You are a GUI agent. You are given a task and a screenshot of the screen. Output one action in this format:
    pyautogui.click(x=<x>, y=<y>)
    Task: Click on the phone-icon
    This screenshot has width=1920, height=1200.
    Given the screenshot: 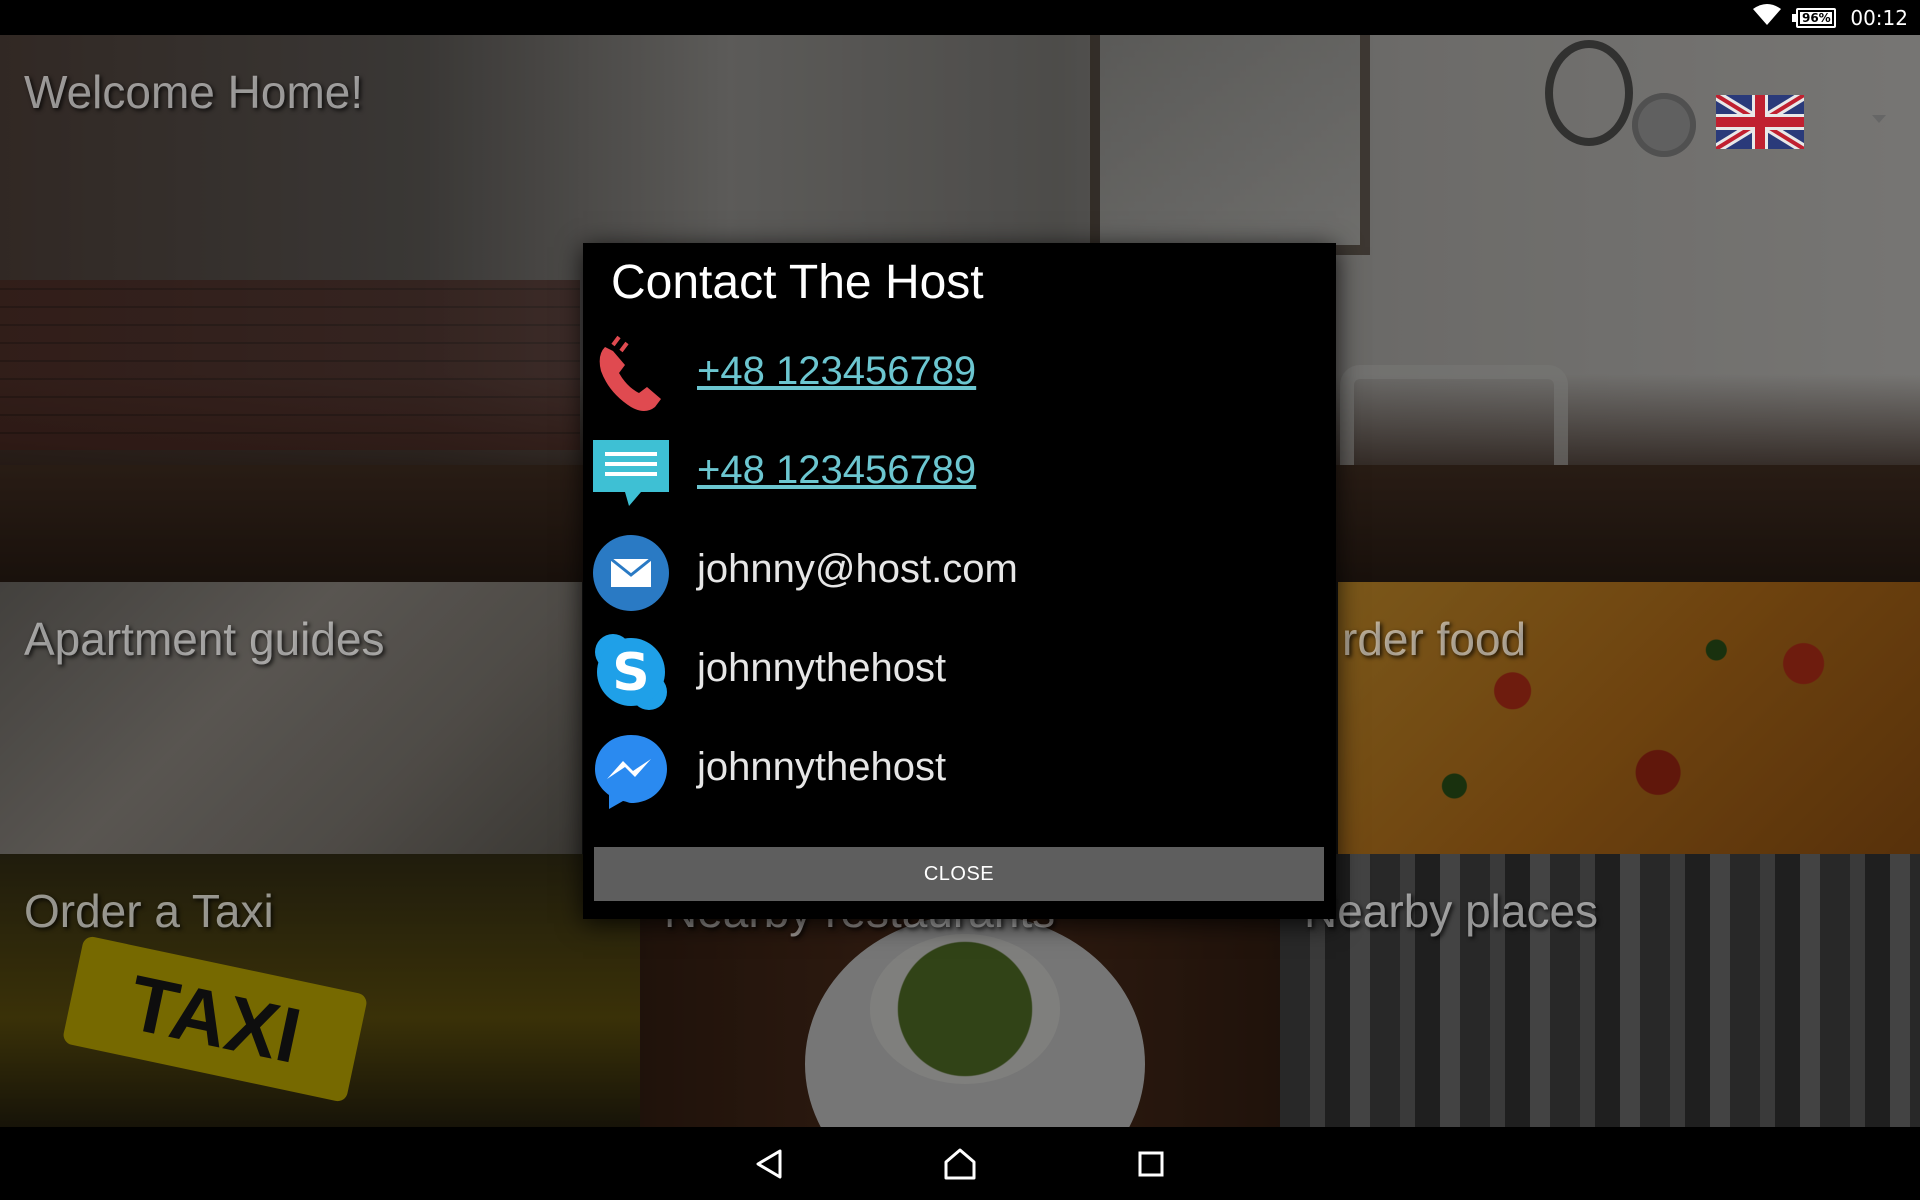 What is the action you would take?
    pyautogui.click(x=631, y=375)
    